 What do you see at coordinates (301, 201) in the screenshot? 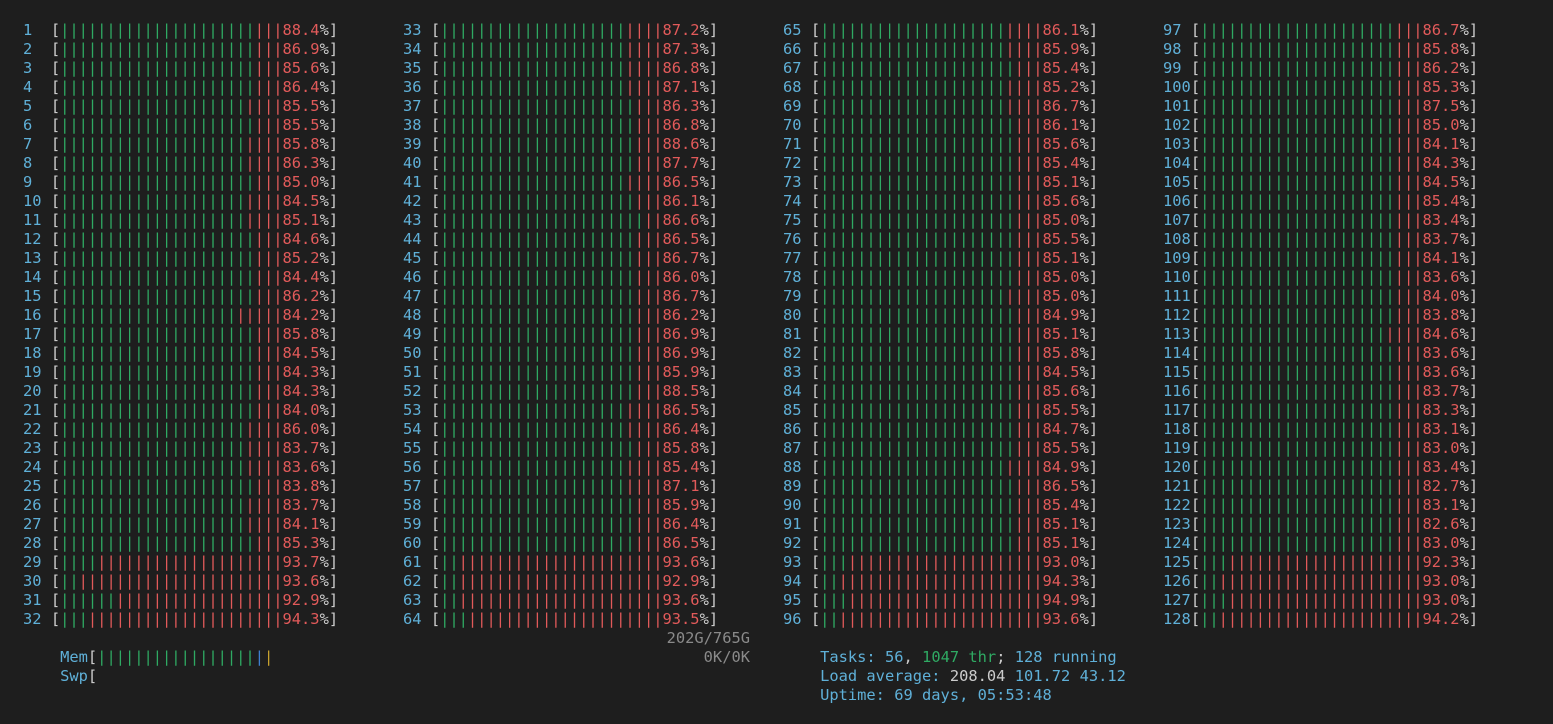
I see `cpu-percent: 84.5` at bounding box center [301, 201].